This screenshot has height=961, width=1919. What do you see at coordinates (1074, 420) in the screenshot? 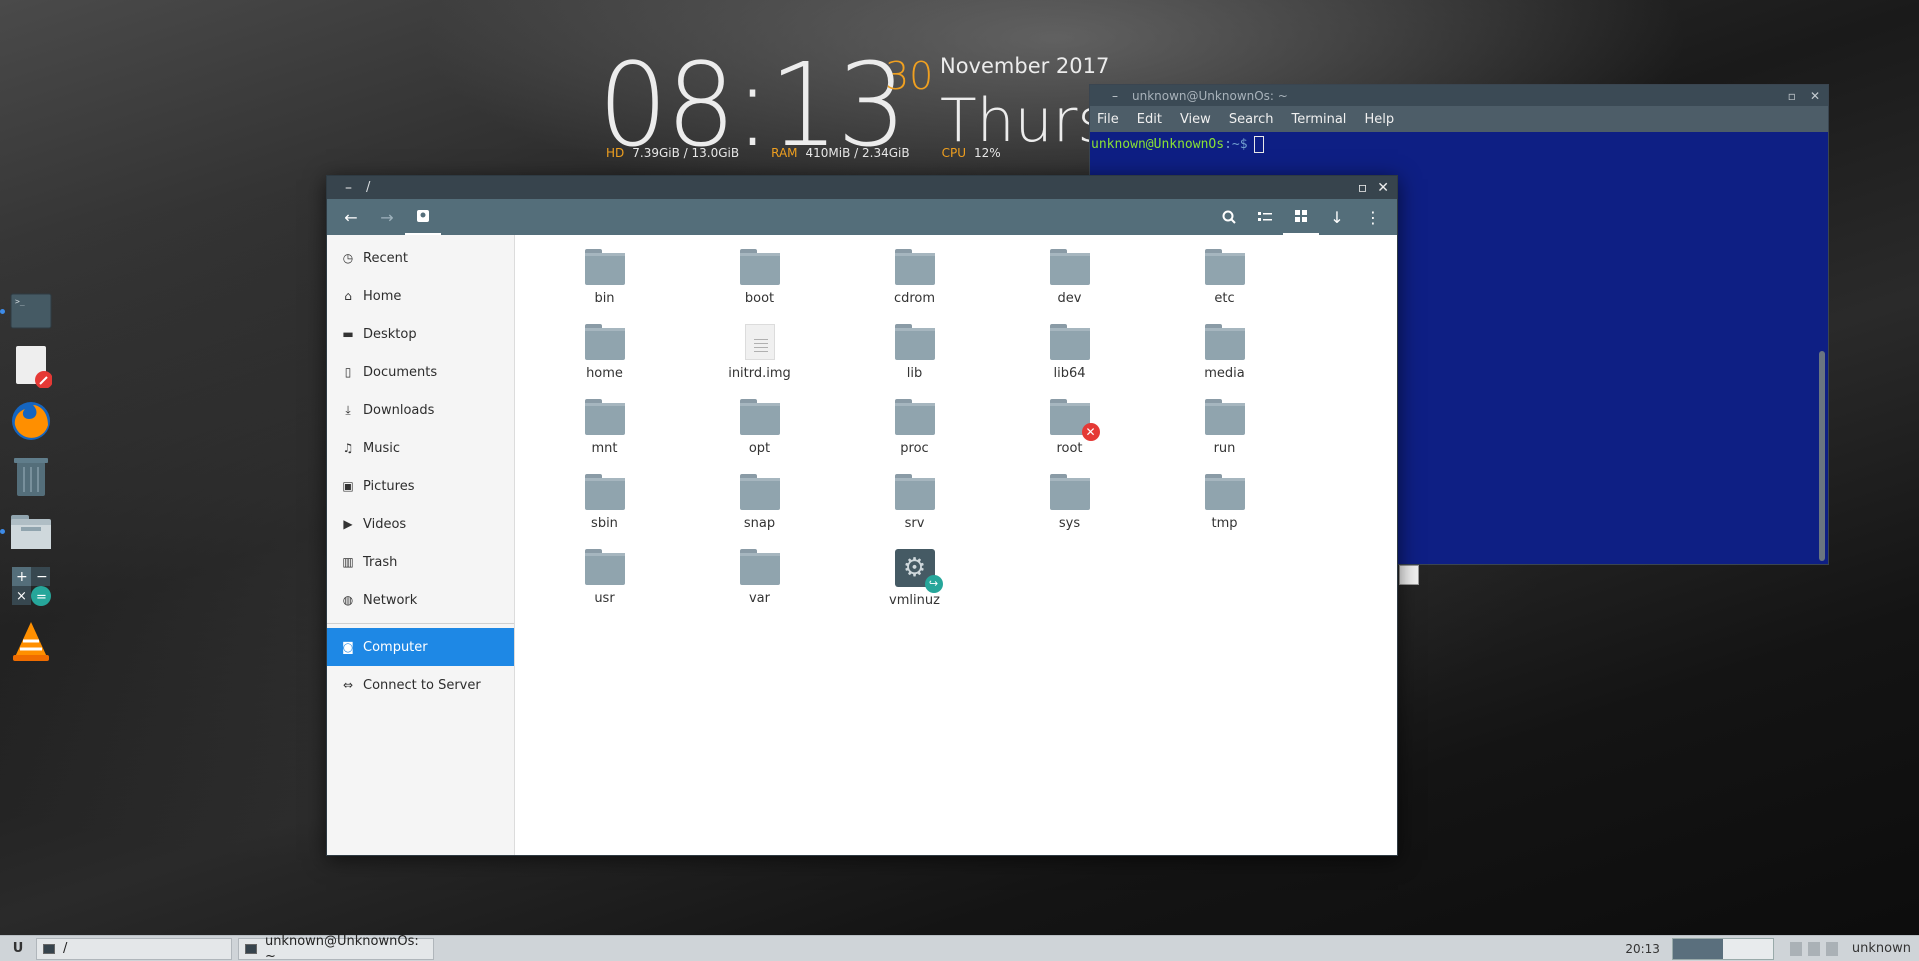
I see `folder-icon: ✕` at bounding box center [1074, 420].